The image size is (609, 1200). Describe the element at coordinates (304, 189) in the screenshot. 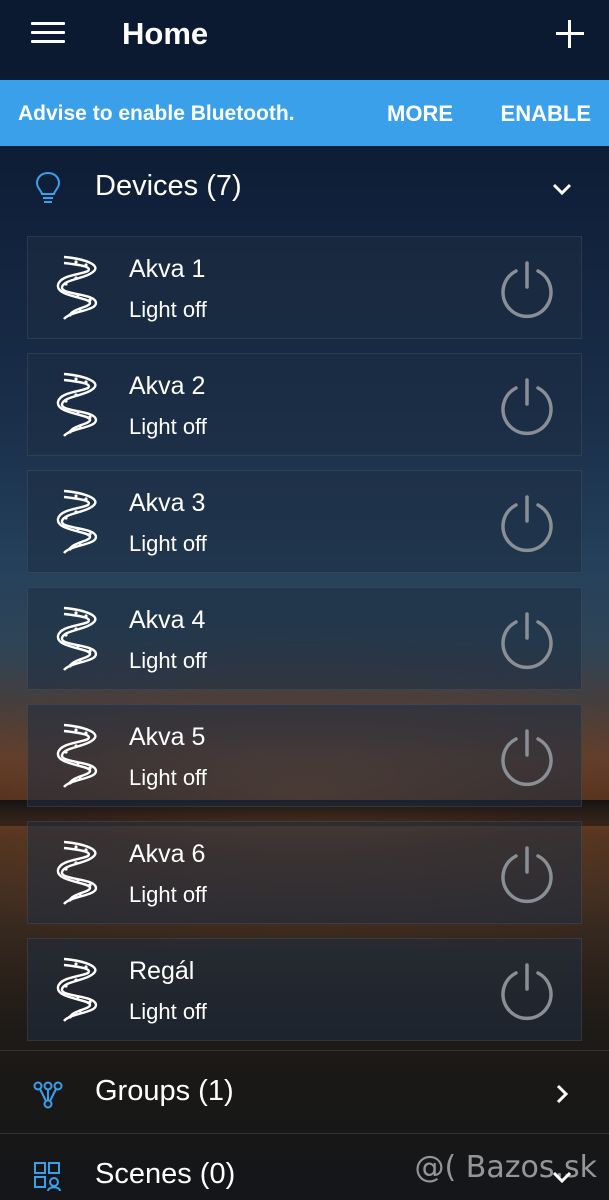

I see `devices-section-header: Devices (7)` at that location.